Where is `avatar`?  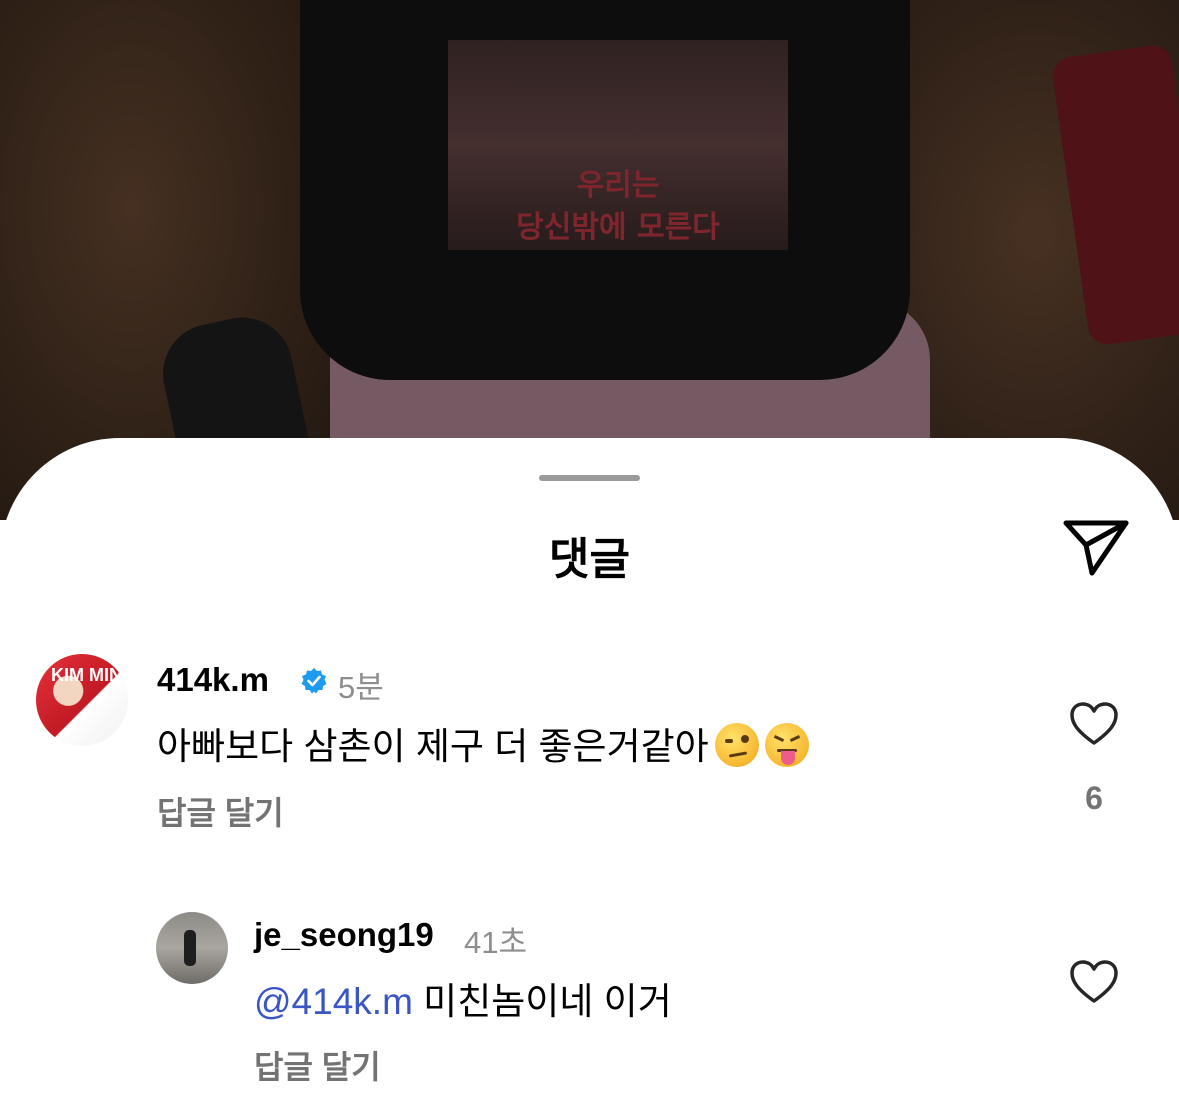 avatar is located at coordinates (192, 948).